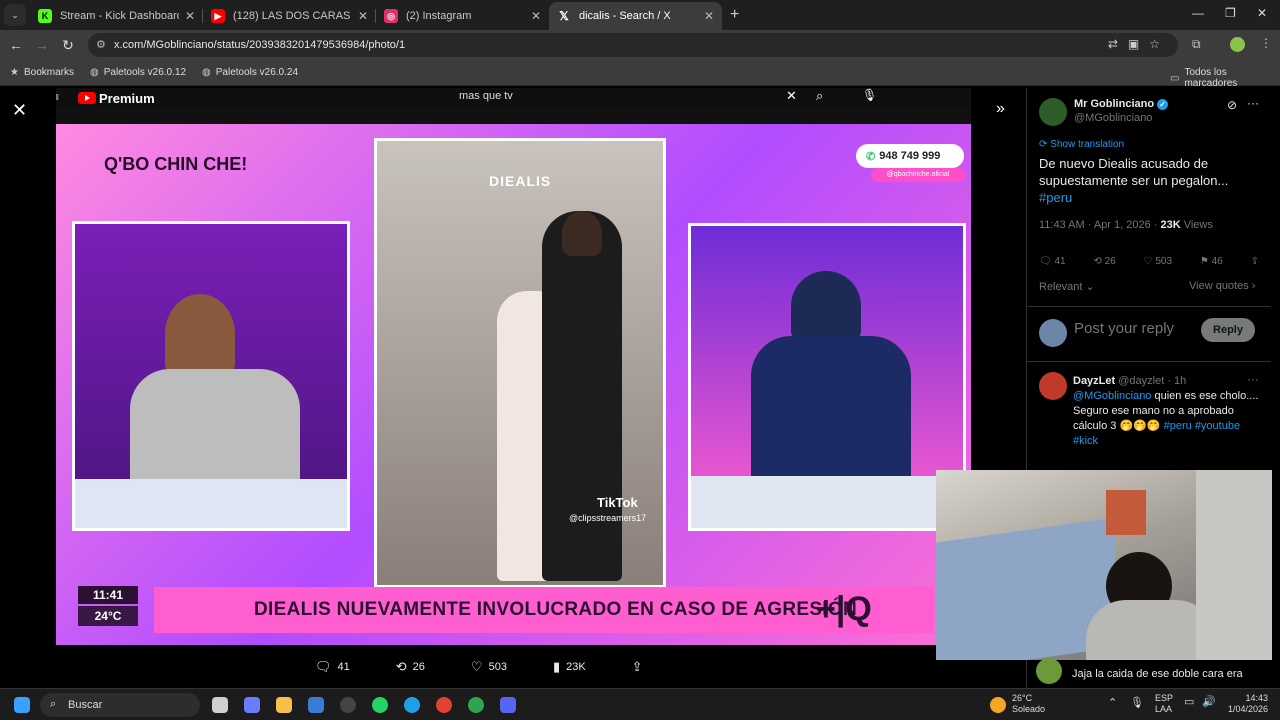  What do you see at coordinates (218, 16) in the screenshot?
I see `youtube-icon: ▶` at bounding box center [218, 16].